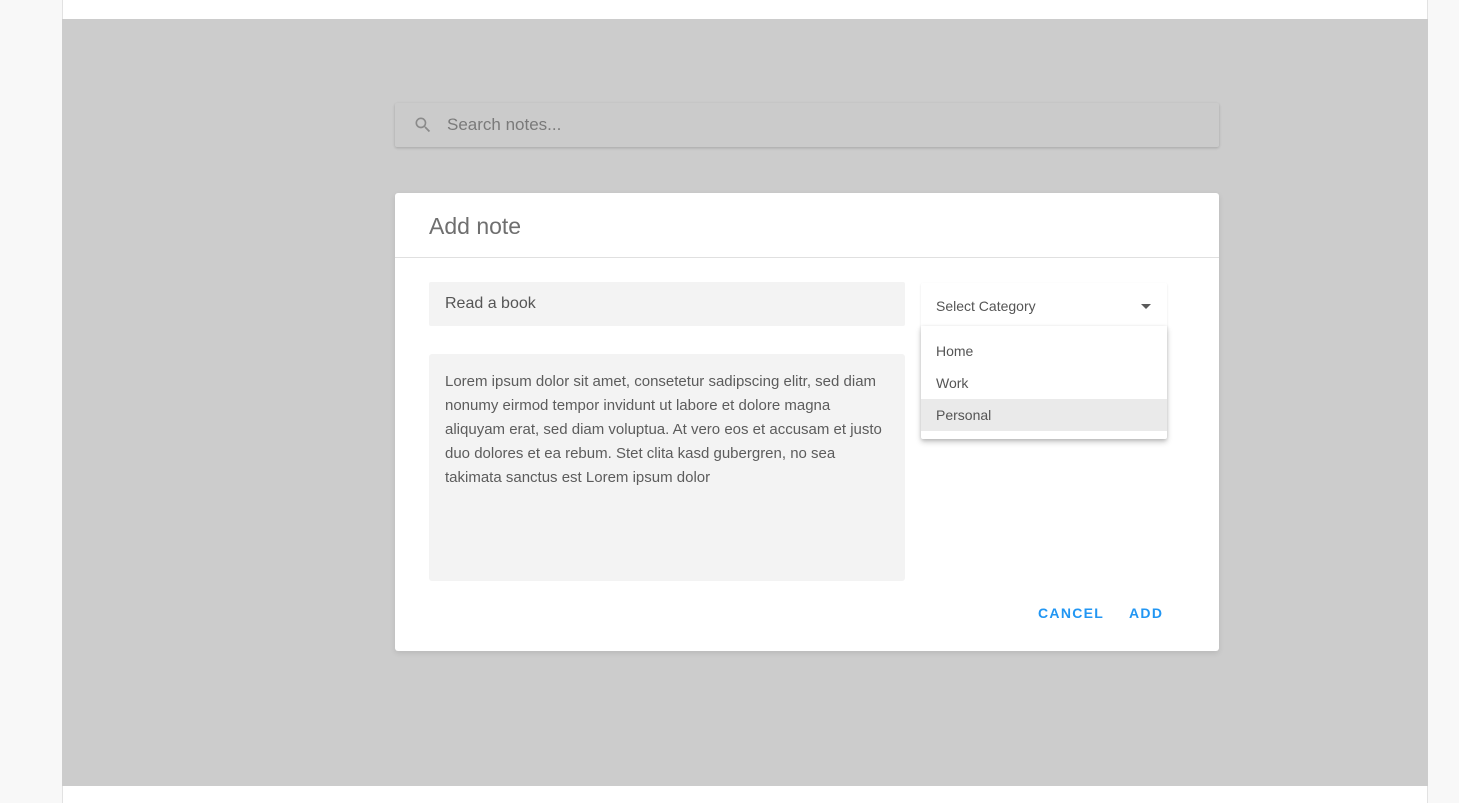 The image size is (1459, 803). I want to click on search-icon, so click(423, 125).